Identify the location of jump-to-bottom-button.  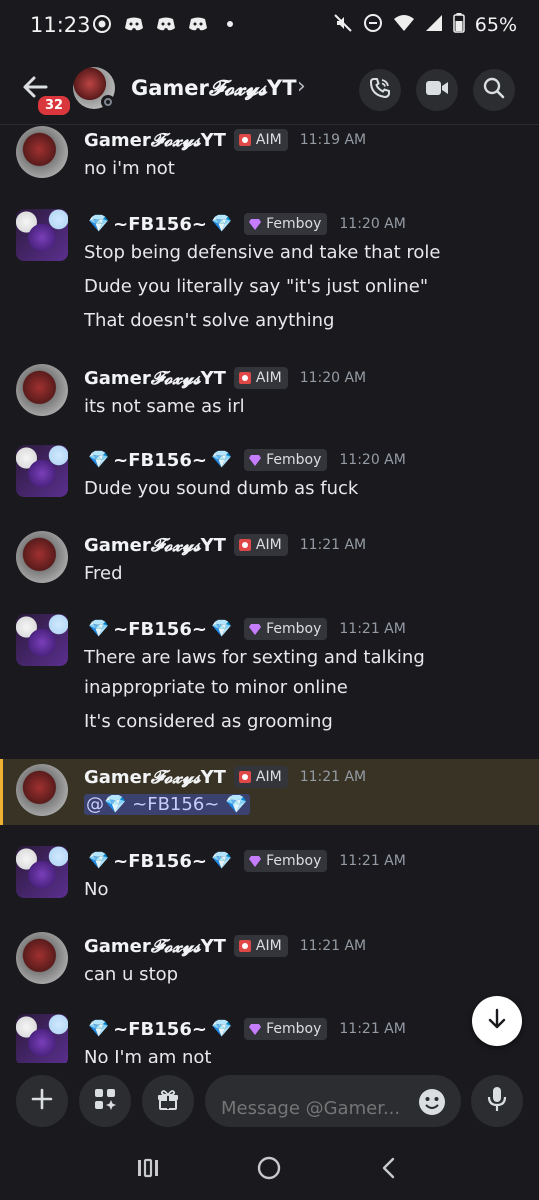
(497, 1021).